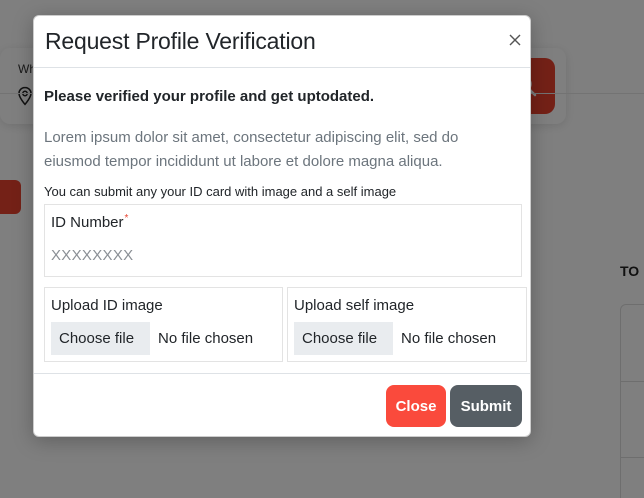 The height and width of the screenshot is (498, 644). What do you see at coordinates (395, 338) in the screenshot?
I see `upload-self-file-input: Choose file No file chosen` at bounding box center [395, 338].